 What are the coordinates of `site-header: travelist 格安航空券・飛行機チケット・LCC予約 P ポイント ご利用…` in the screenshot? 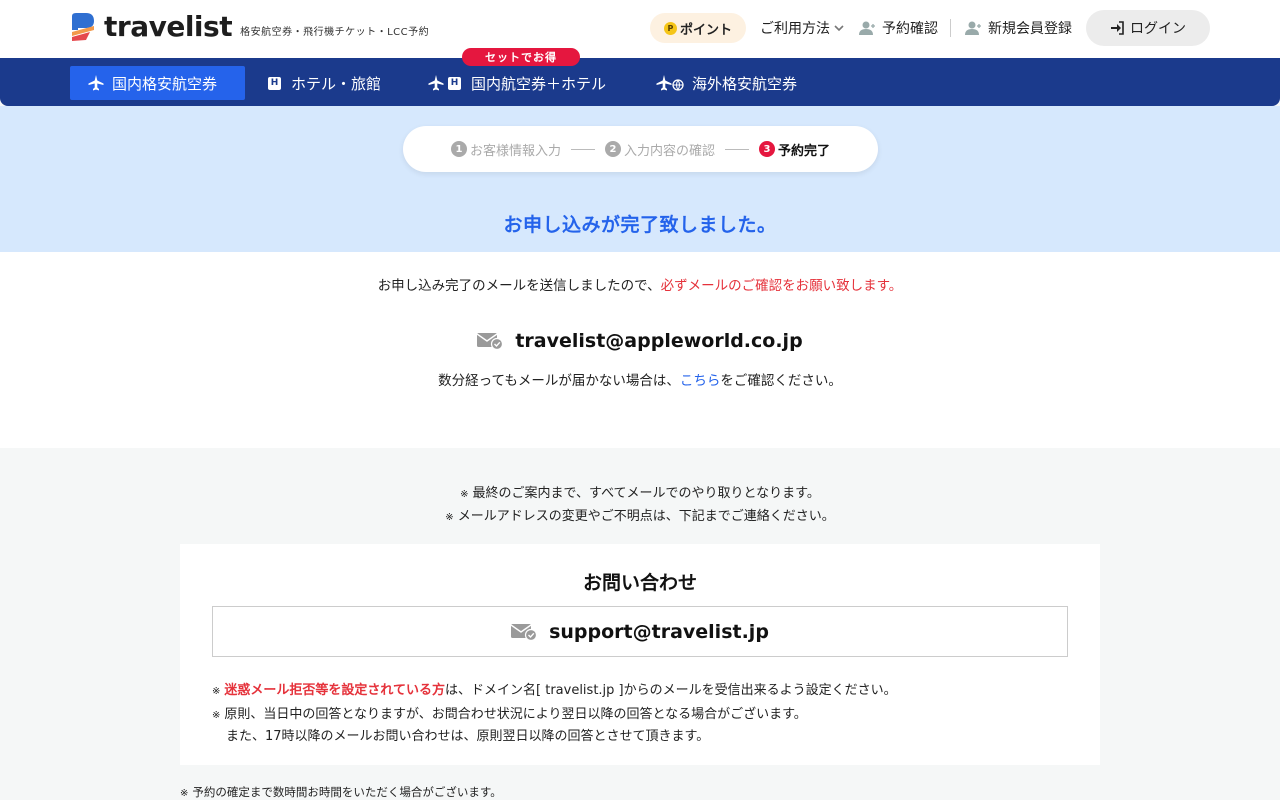 It's located at (640, 29).